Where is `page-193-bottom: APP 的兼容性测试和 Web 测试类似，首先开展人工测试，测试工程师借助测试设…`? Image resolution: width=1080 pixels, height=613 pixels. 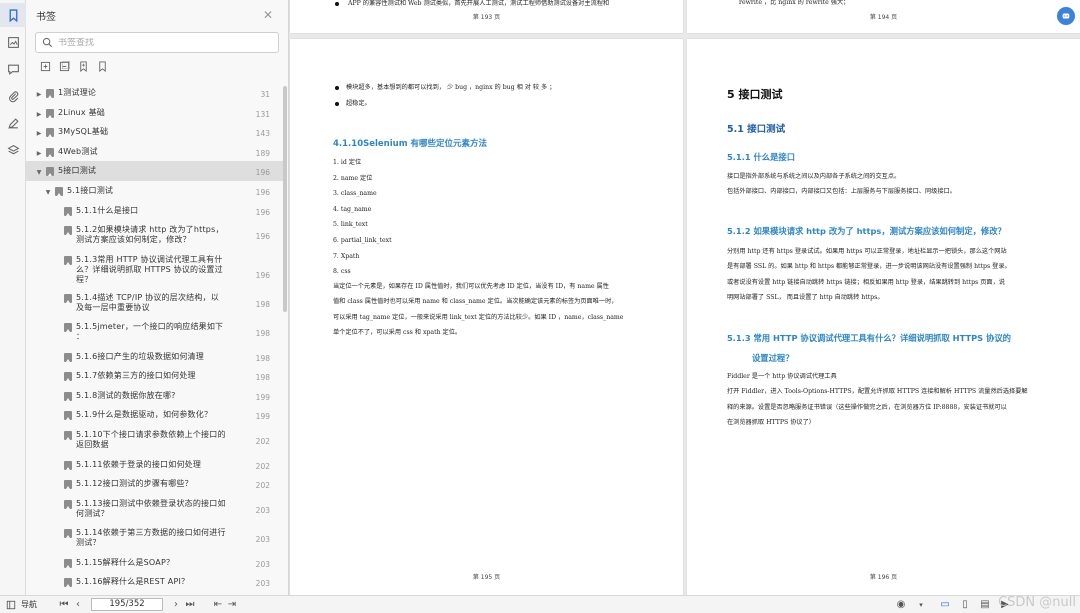
page-193-bottom: APP 的兼容性测试和 Web 测试类似，首先开展人工测试，测试工程师借助测试设… is located at coordinates (486, 16).